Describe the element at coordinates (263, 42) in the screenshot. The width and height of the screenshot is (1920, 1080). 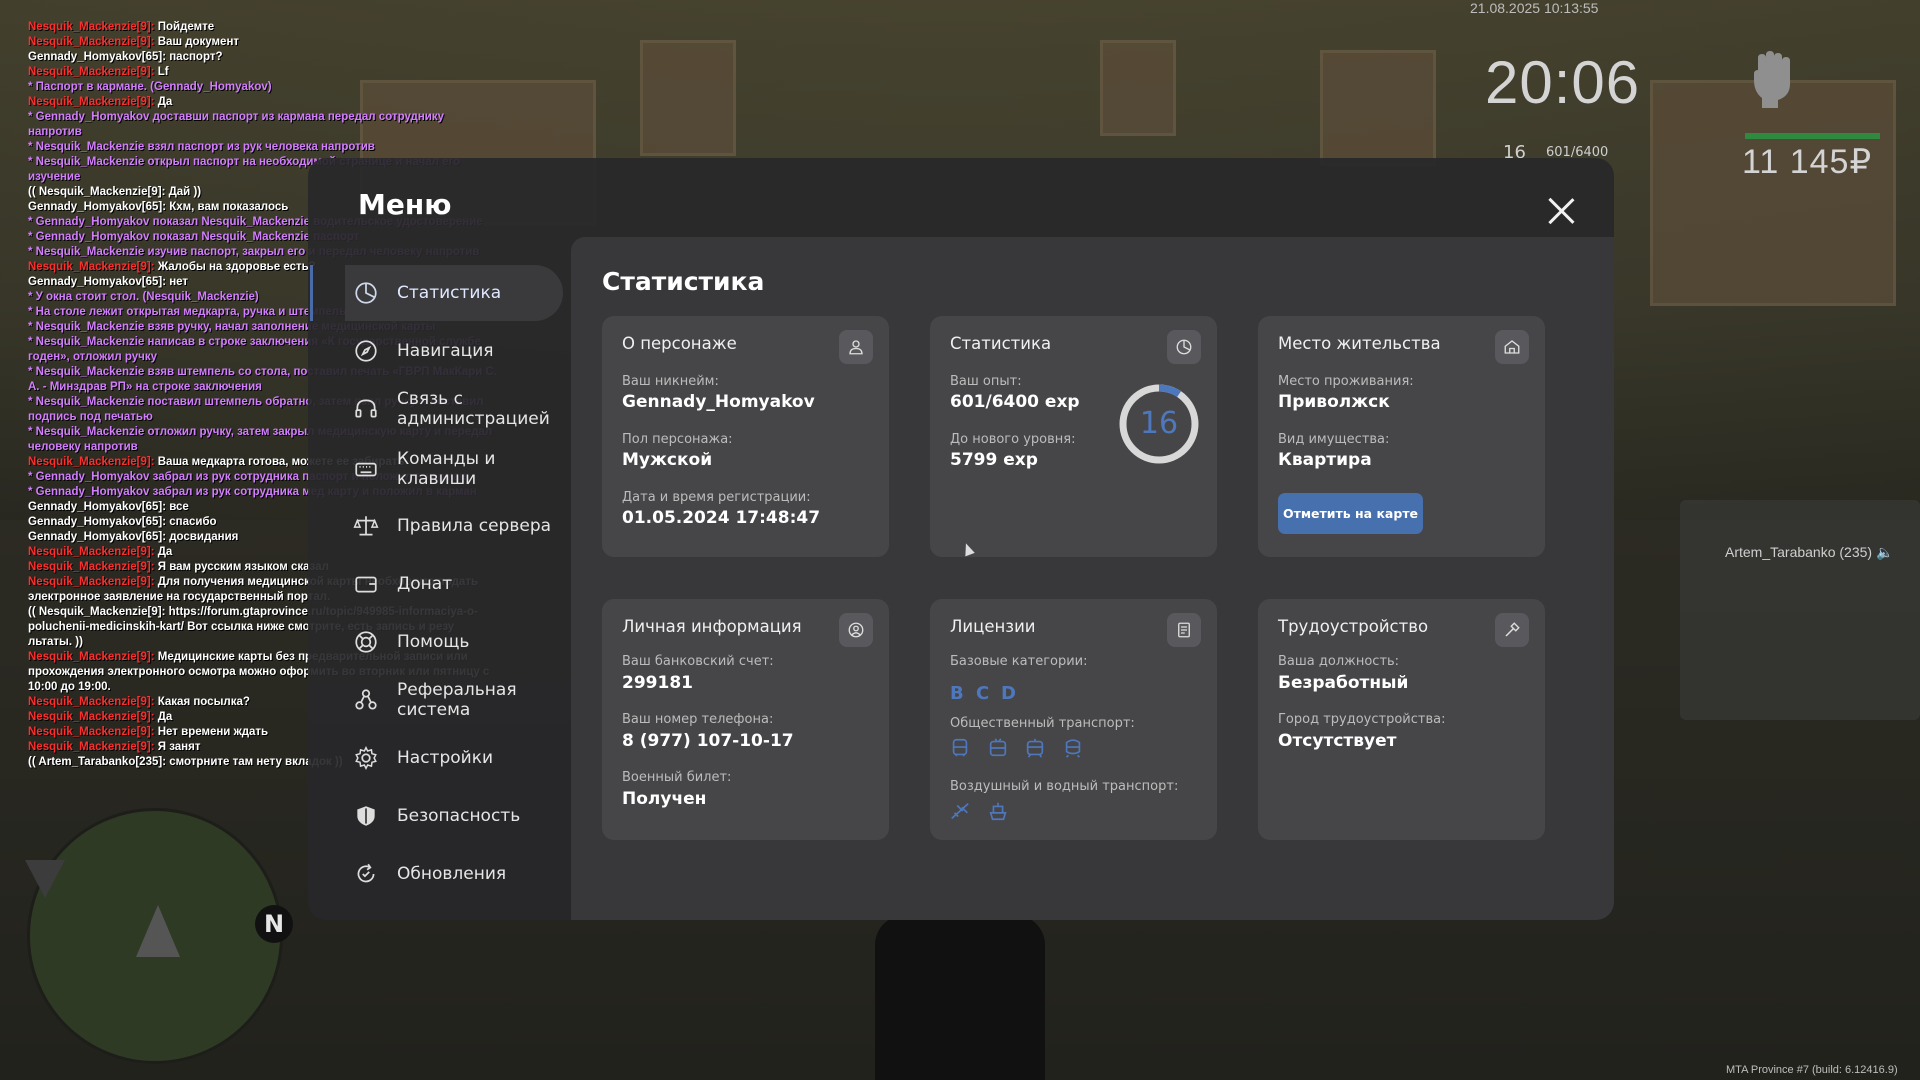
I see `chat-line: Nesquik_Mackenzie[9]: Ваш документ` at that location.